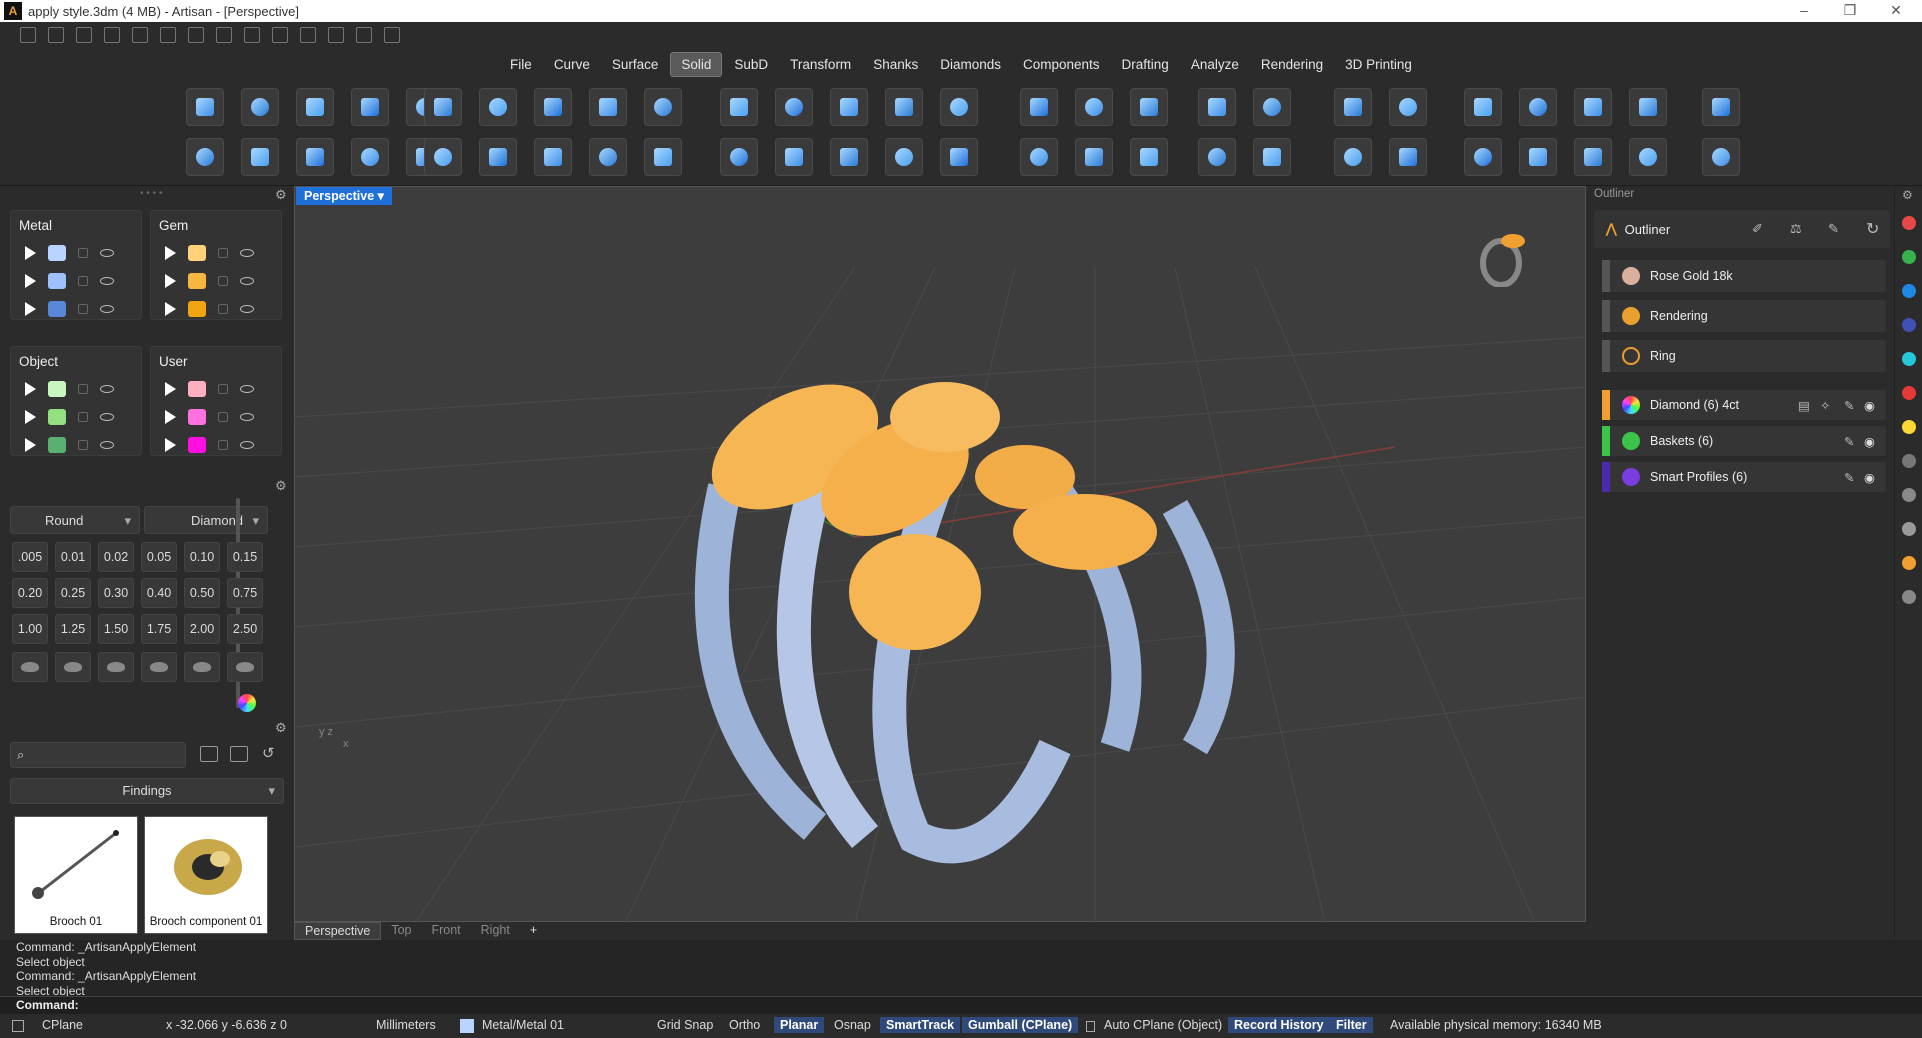  I want to click on add-viewport-icon: +, so click(533, 931).